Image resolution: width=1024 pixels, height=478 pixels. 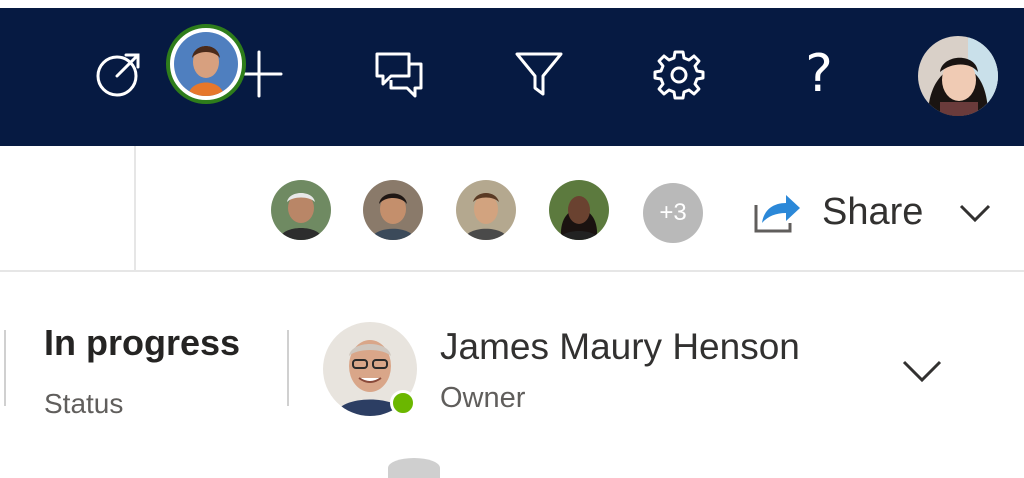 What do you see at coordinates (119, 74) in the screenshot?
I see `target-icon` at bounding box center [119, 74].